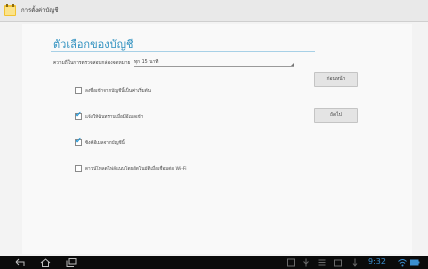 The height and width of the screenshot is (269, 428). I want to click on recent-apps-icon, so click(71, 262).